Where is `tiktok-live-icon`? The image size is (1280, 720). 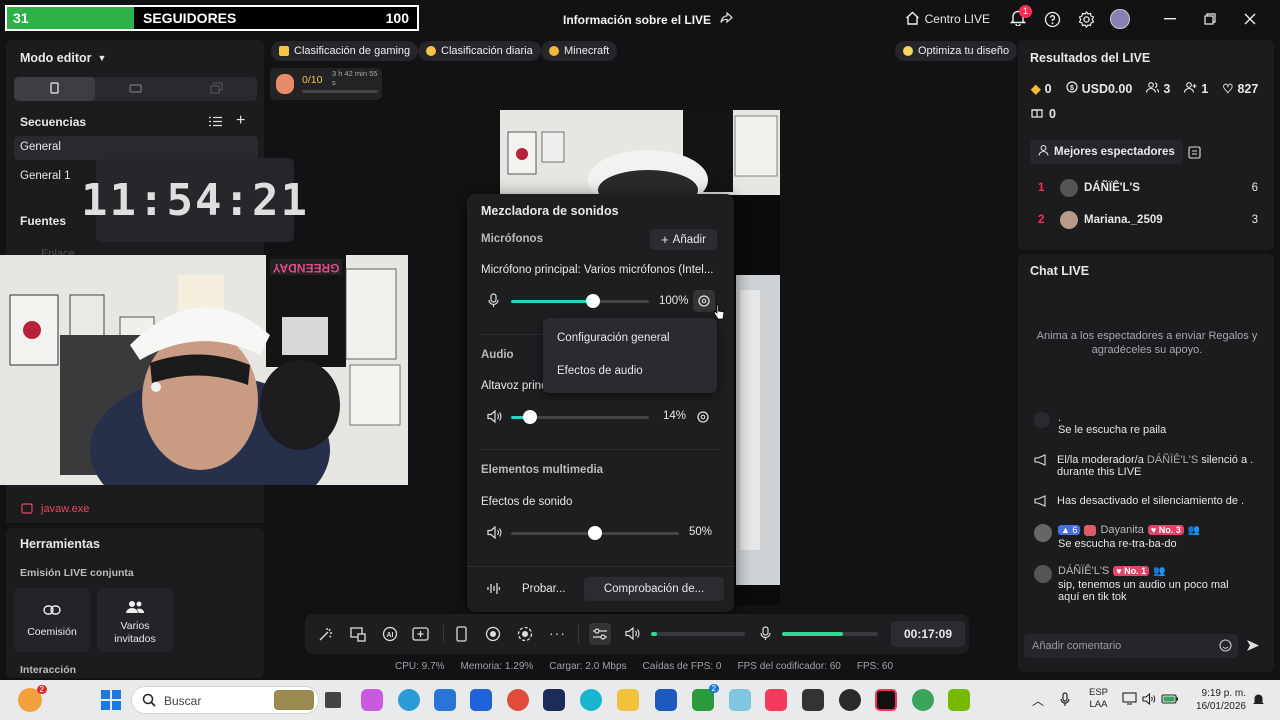 tiktok-live-icon is located at coordinates (886, 700).